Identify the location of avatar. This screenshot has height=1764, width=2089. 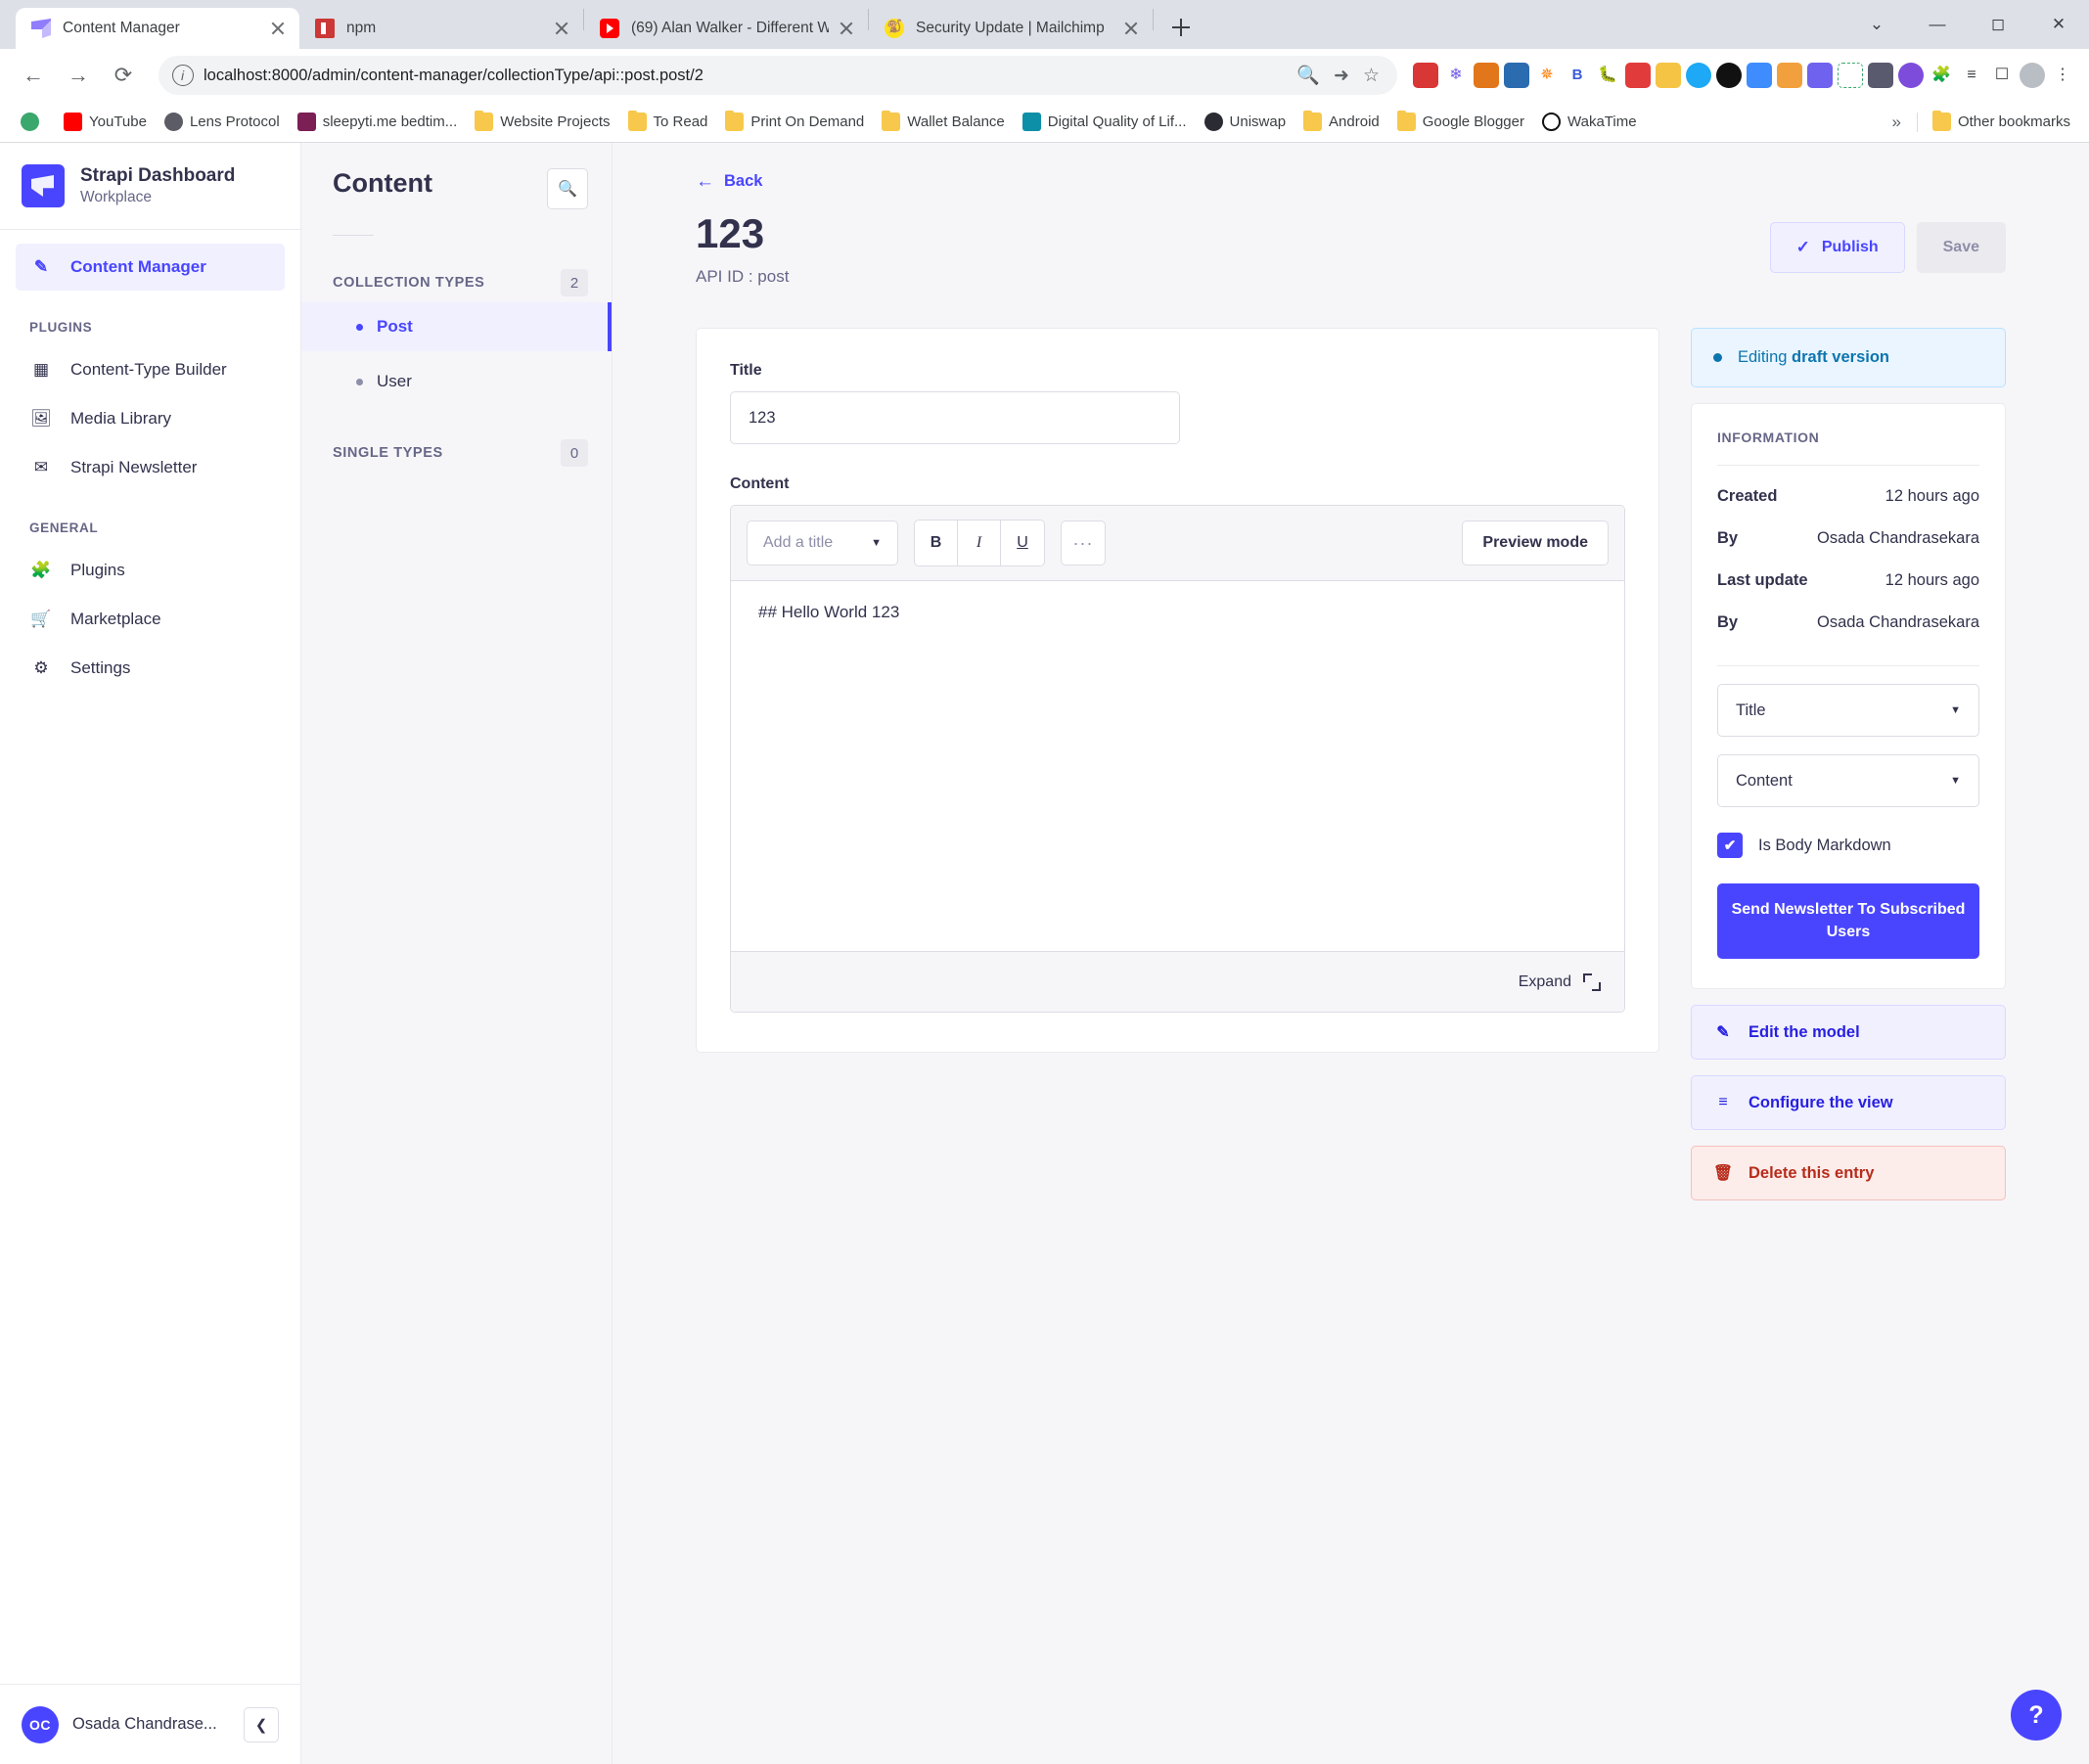
(2032, 75).